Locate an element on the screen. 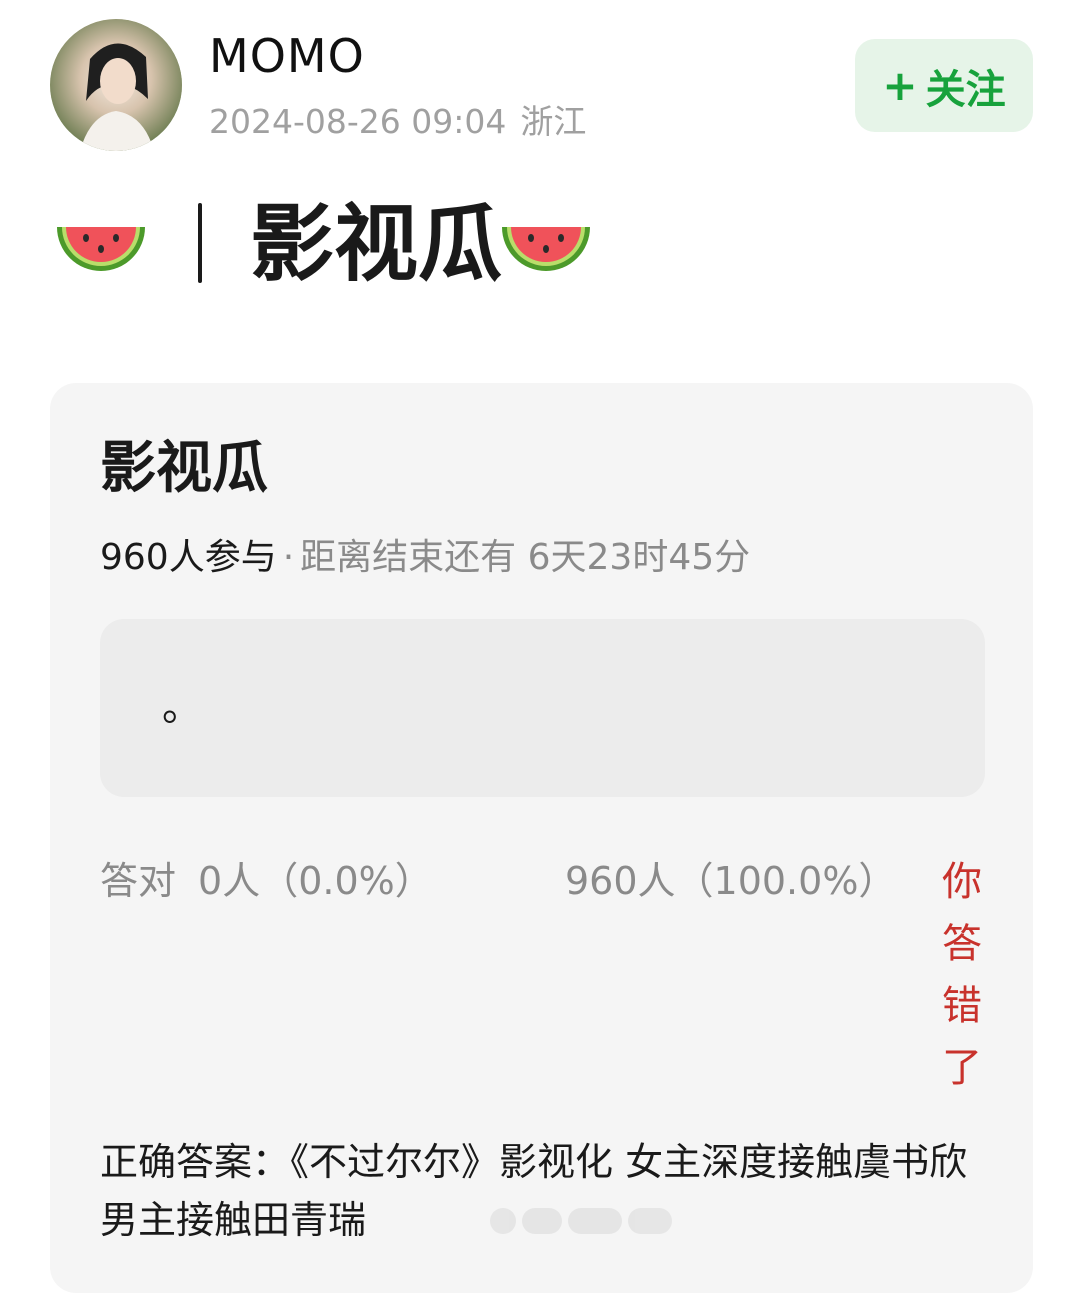  username: MOMO is located at coordinates (287, 56).